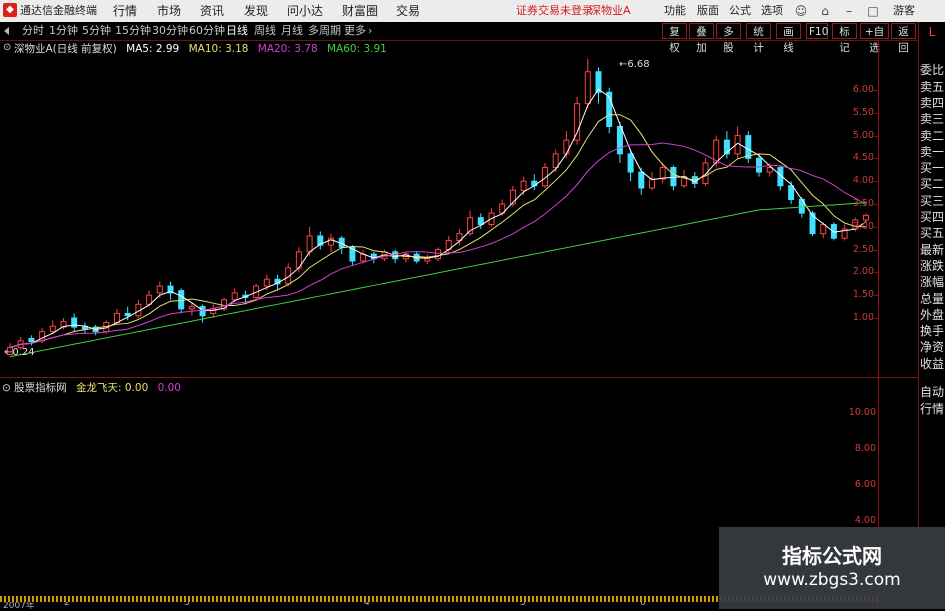  I want to click on quote-tab-21: 行情, so click(932, 409).